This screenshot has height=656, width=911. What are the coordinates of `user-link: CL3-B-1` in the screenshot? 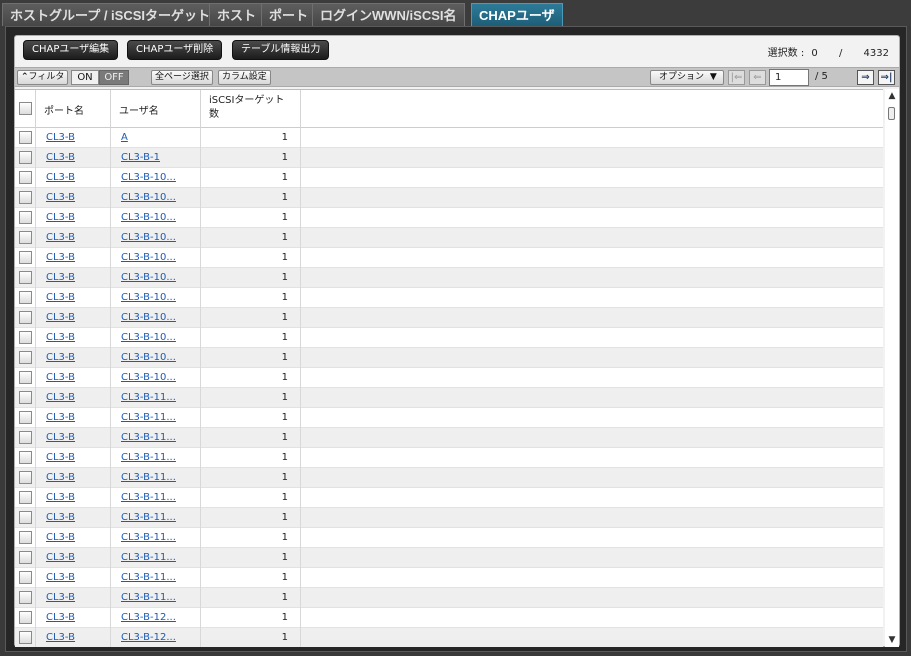 It's located at (140, 157).